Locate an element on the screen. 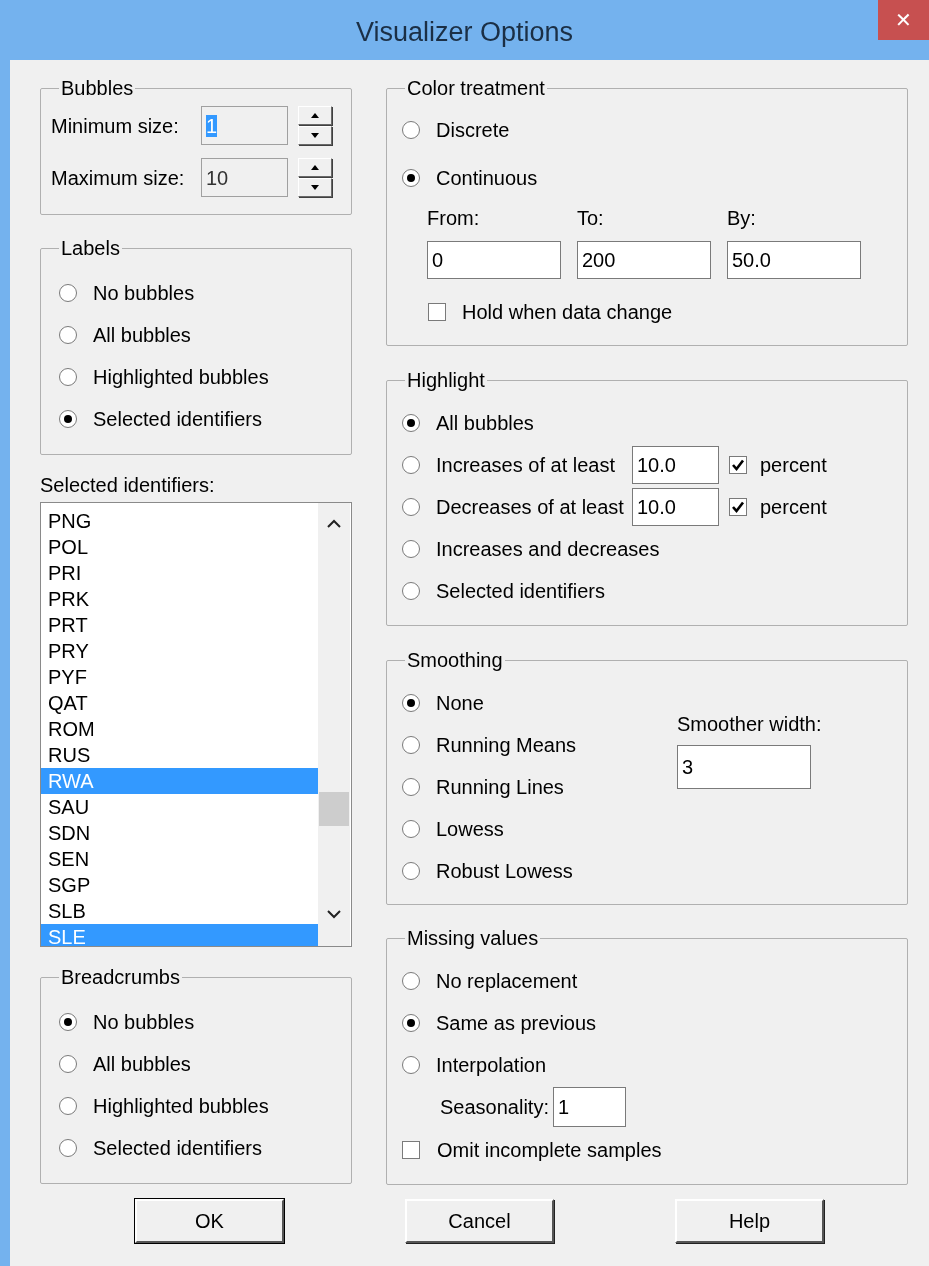  checkbox-label: Hold when data change is located at coordinates (567, 312).